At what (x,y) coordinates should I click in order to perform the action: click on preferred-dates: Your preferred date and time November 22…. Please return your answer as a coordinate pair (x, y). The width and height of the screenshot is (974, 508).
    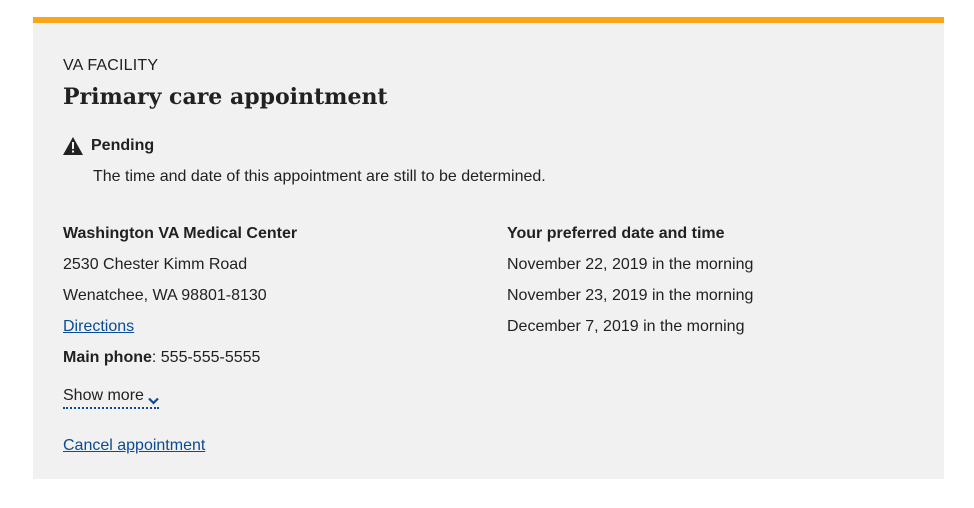
    Looking at the image, I should click on (630, 280).